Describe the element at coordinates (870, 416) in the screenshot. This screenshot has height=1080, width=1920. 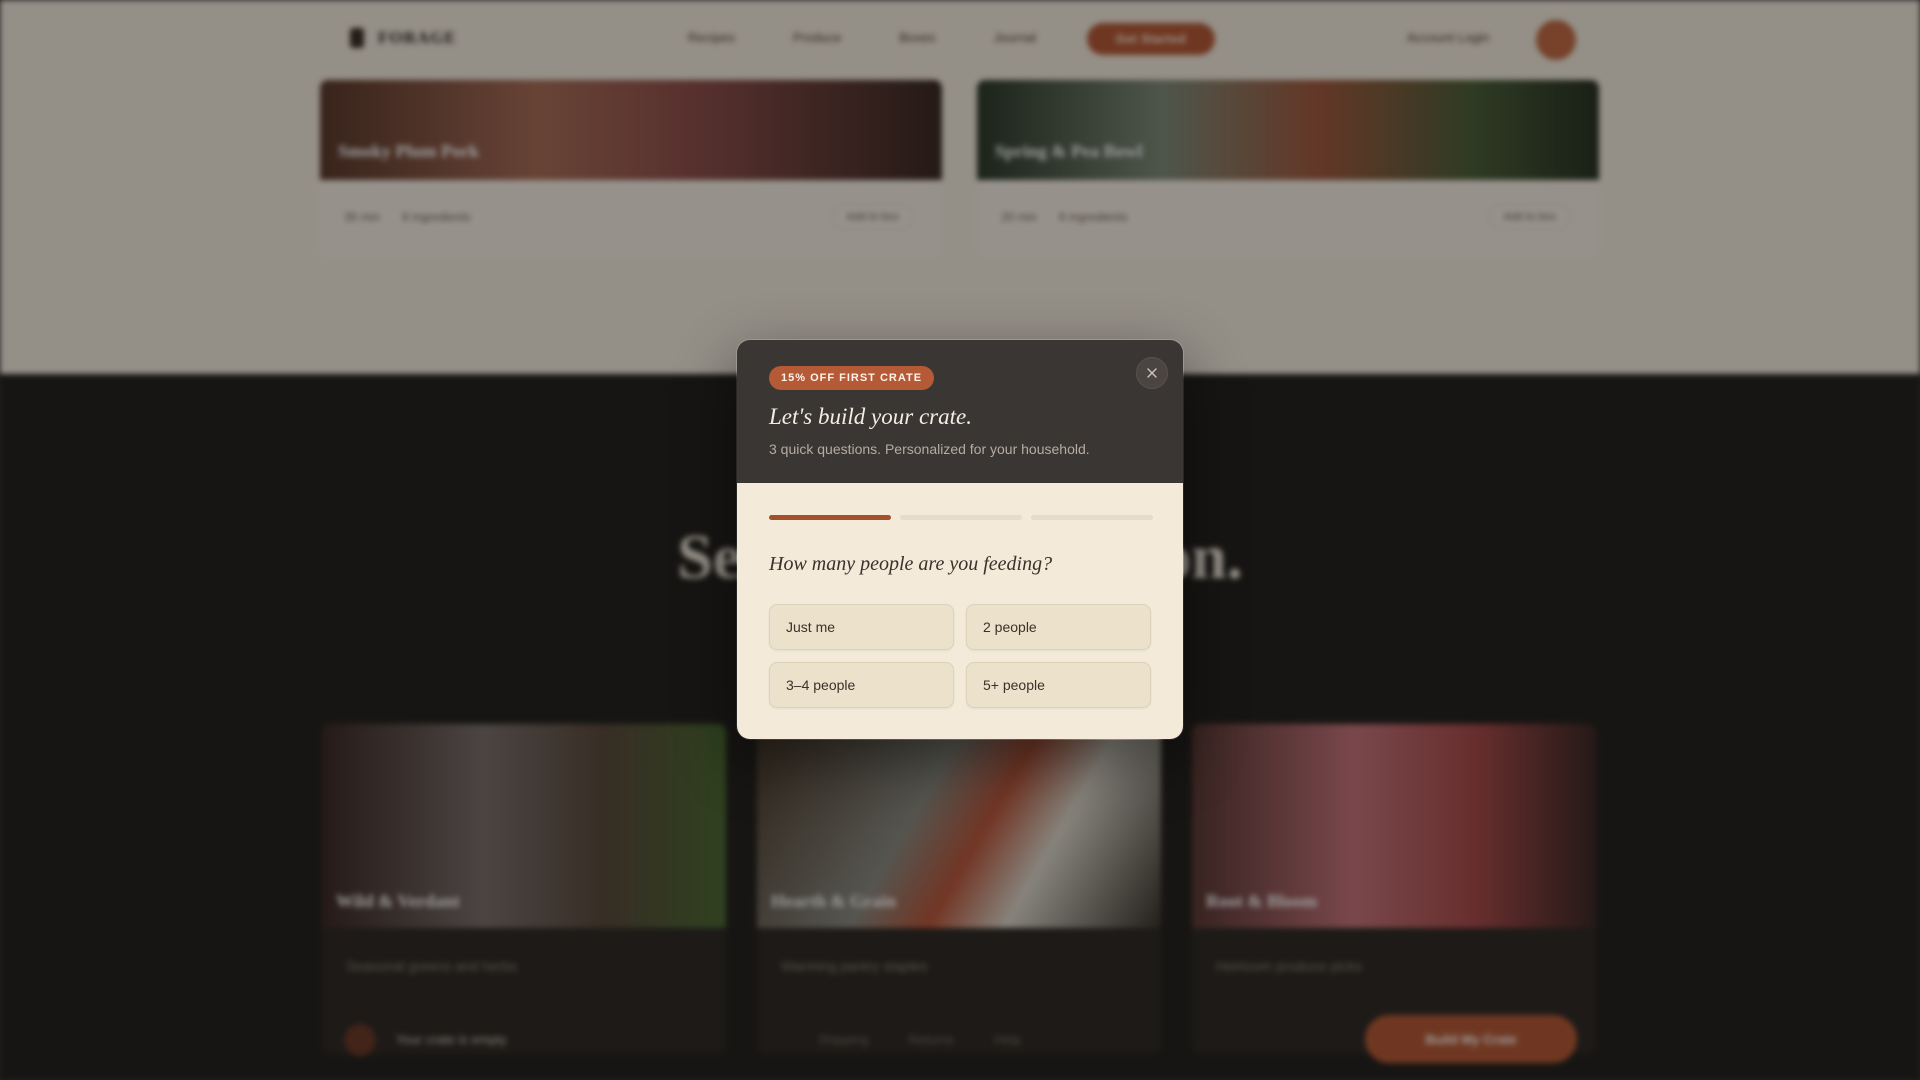
I see `modal-title: Let's build your crate.` at that location.